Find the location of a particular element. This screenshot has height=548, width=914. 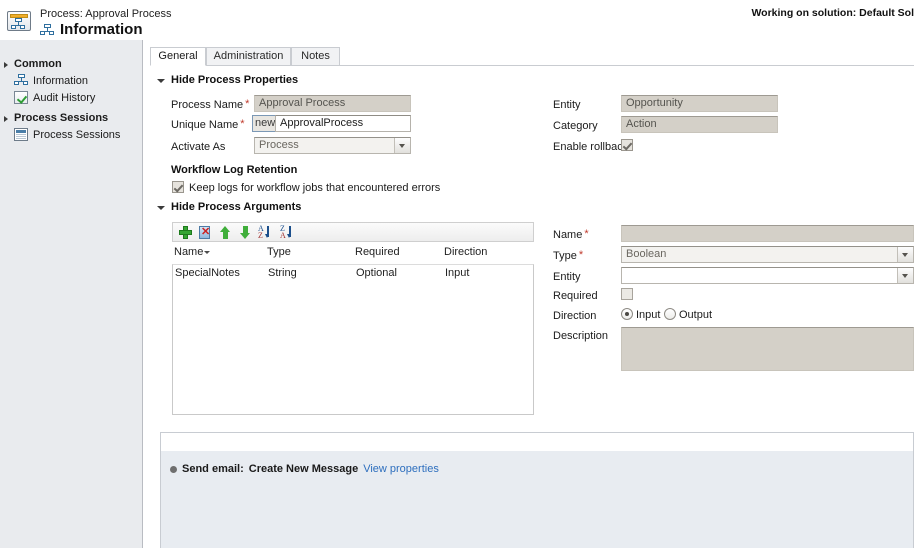

section-header-process-properties: Hide Process Properties is located at coordinates (227, 80).